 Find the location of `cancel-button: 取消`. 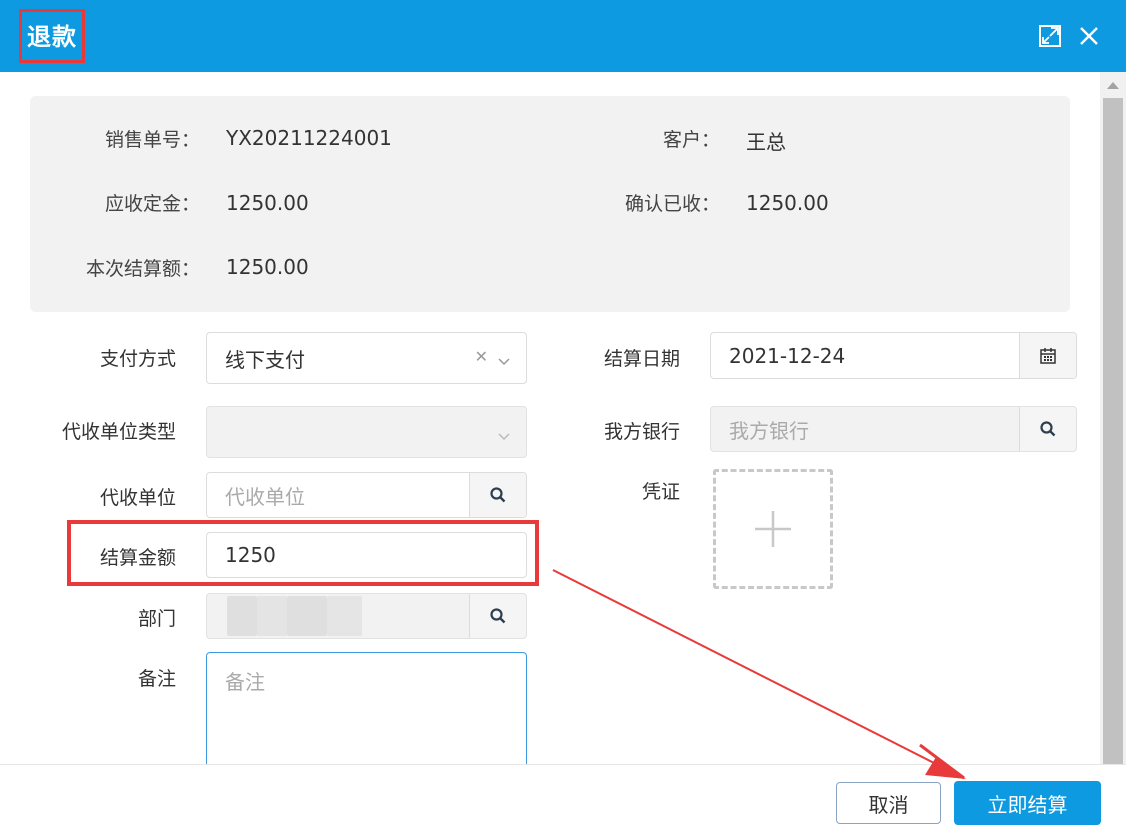

cancel-button: 取消 is located at coordinates (888, 803).